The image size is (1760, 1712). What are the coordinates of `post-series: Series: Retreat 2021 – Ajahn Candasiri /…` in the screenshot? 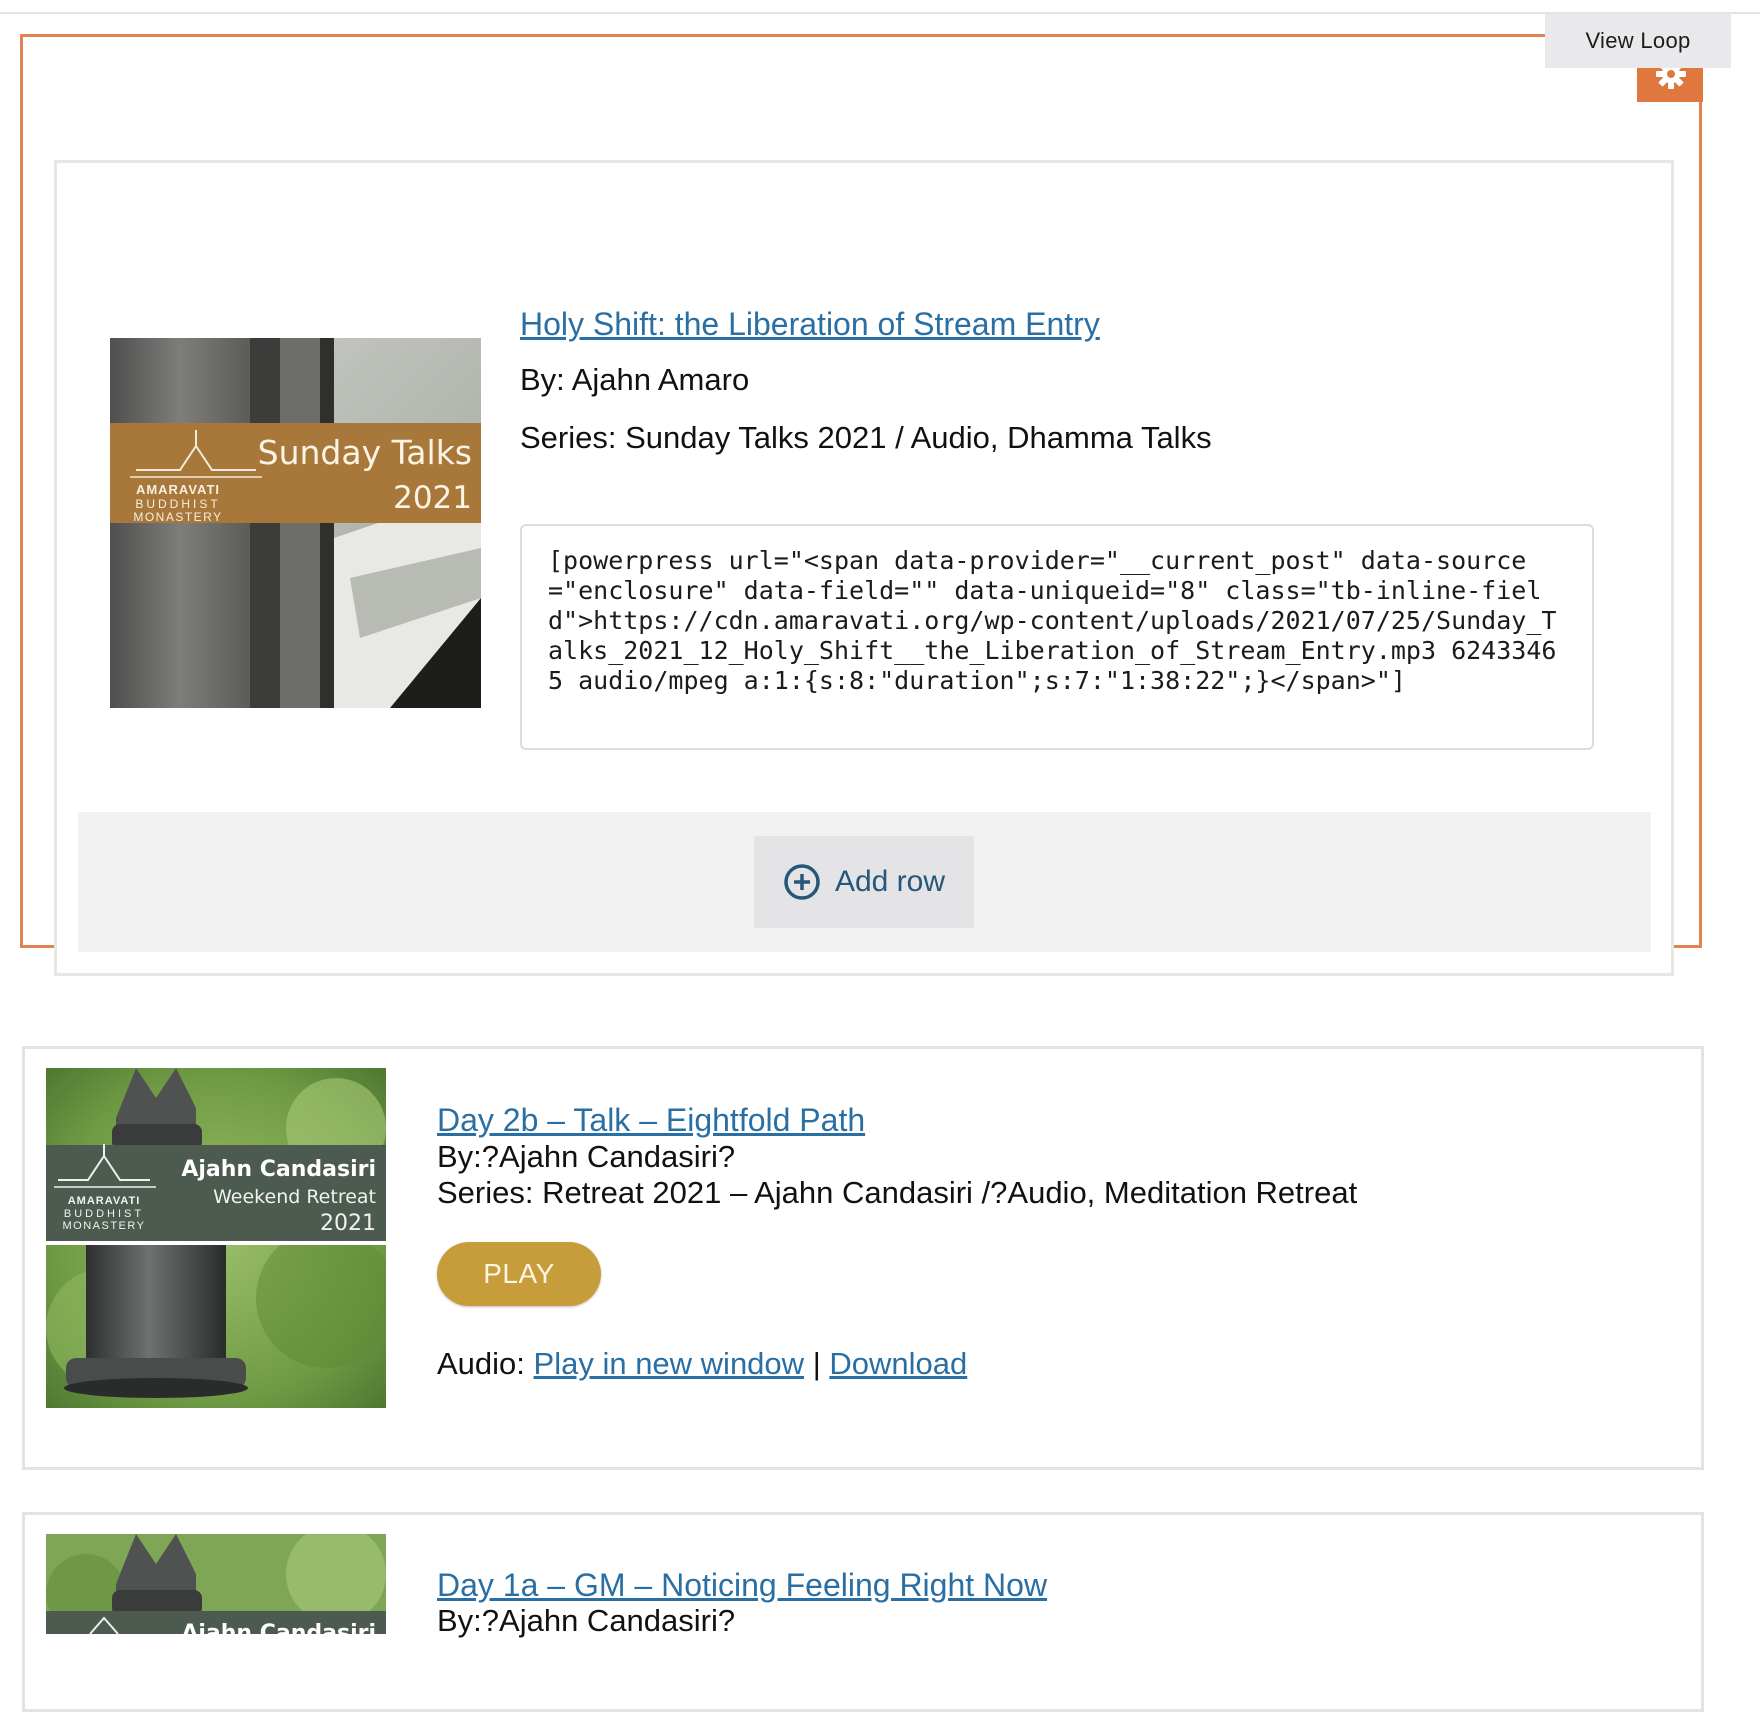 It's located at (897, 1192).